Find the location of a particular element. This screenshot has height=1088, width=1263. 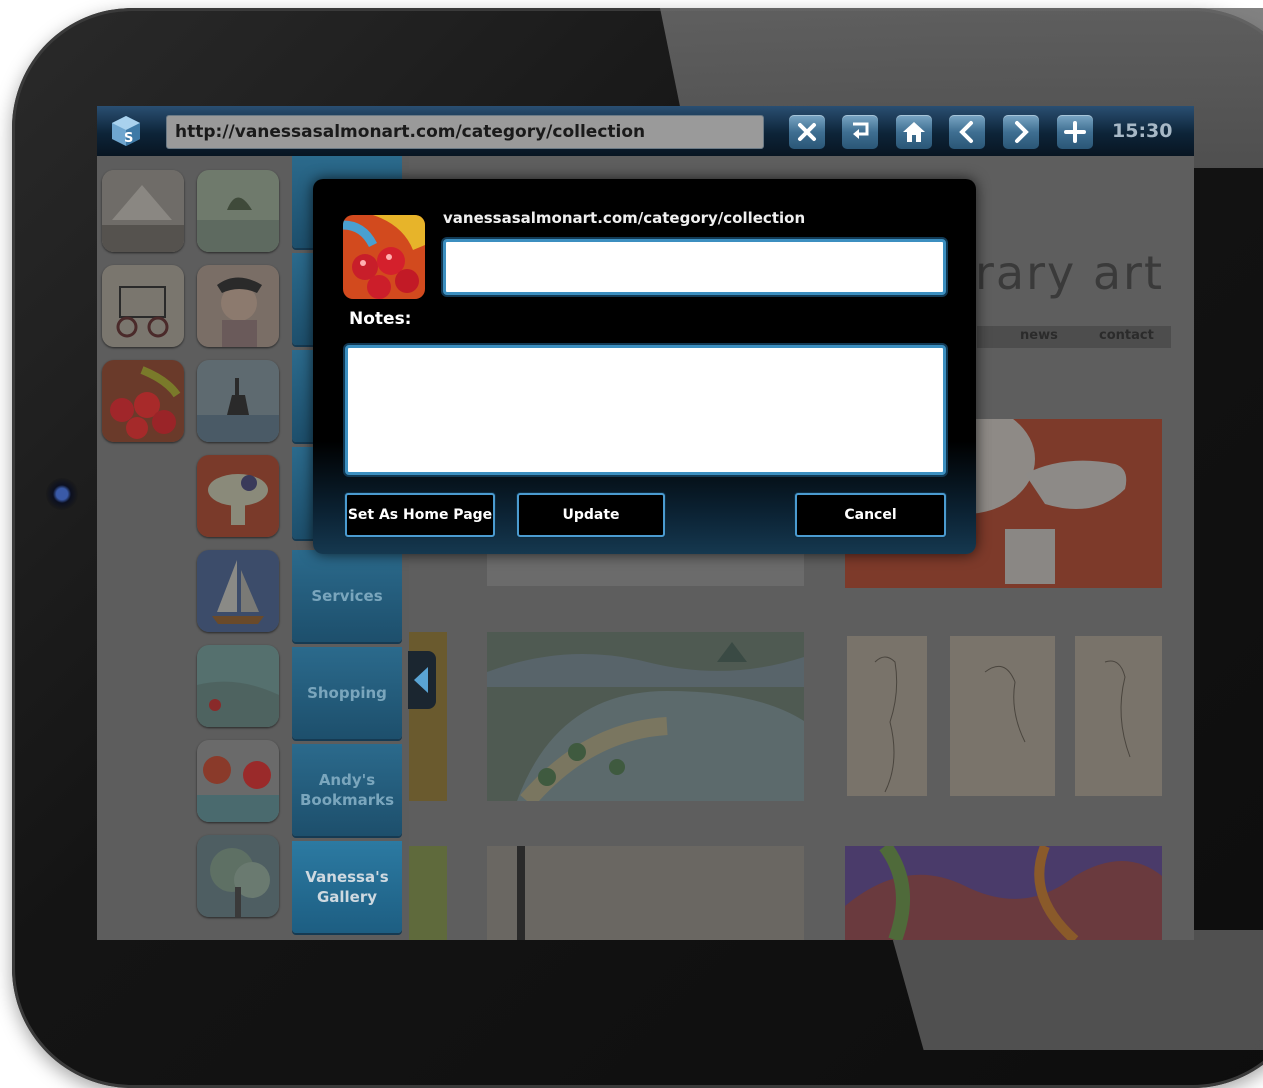

sidebar-item-vanessas-gallery: Vanessa's Gallery is located at coordinates (347, 887).